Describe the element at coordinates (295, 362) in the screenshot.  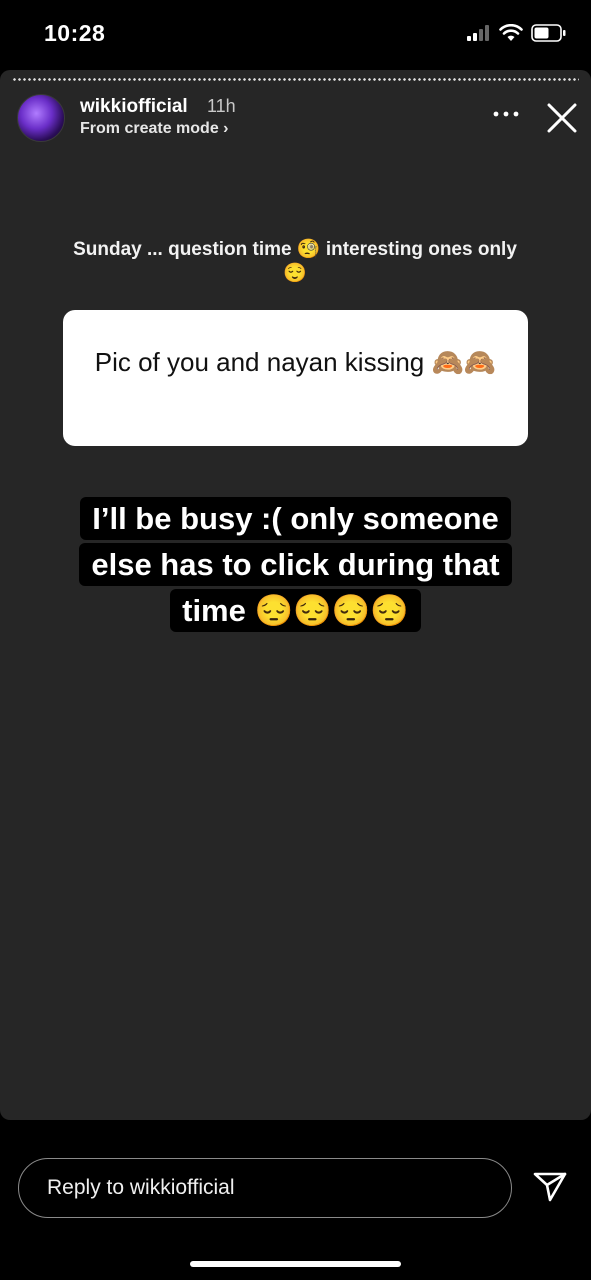
I see `question-text: Pic of you and nayan kissing 🙈🙈` at that location.